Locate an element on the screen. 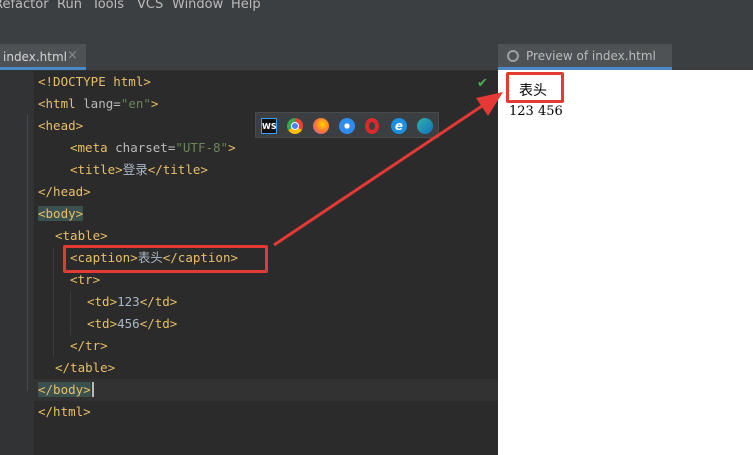 The width and height of the screenshot is (753, 455). annotation-arrow is located at coordinates (388, 169).